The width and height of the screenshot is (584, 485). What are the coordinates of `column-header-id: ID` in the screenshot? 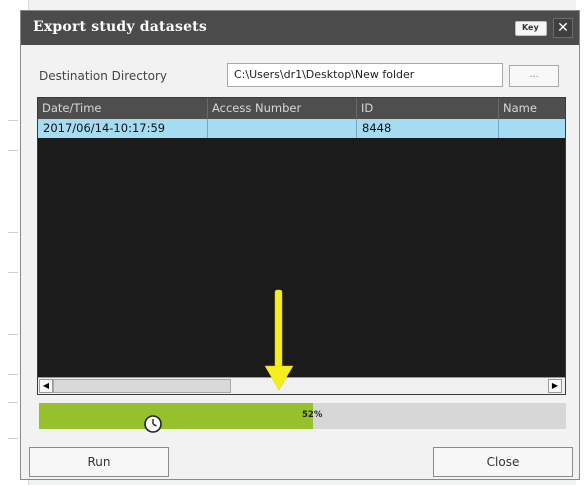 It's located at (428, 108).